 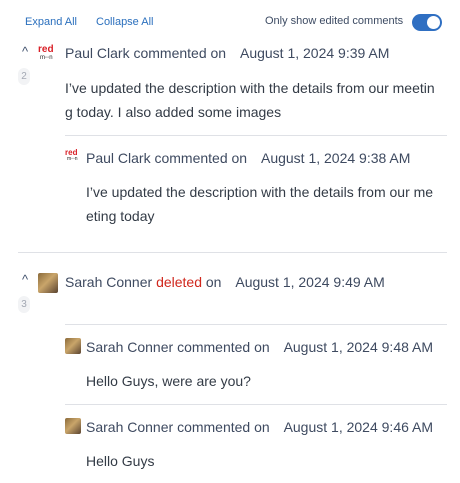 What do you see at coordinates (358, 427) in the screenshot?
I see `comment-date: August 1, 2024 9:46 AM` at bounding box center [358, 427].